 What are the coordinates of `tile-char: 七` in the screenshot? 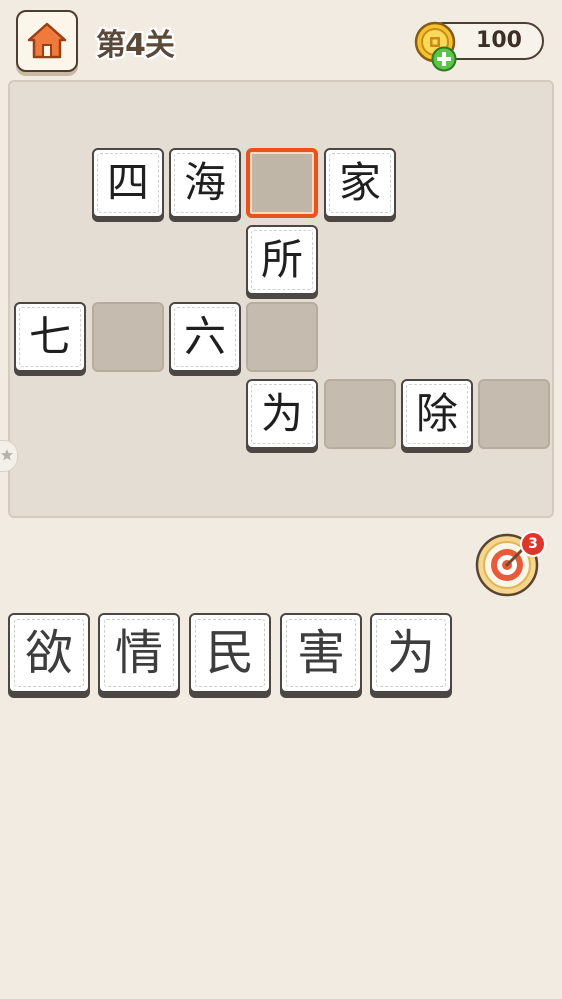 It's located at (49, 336).